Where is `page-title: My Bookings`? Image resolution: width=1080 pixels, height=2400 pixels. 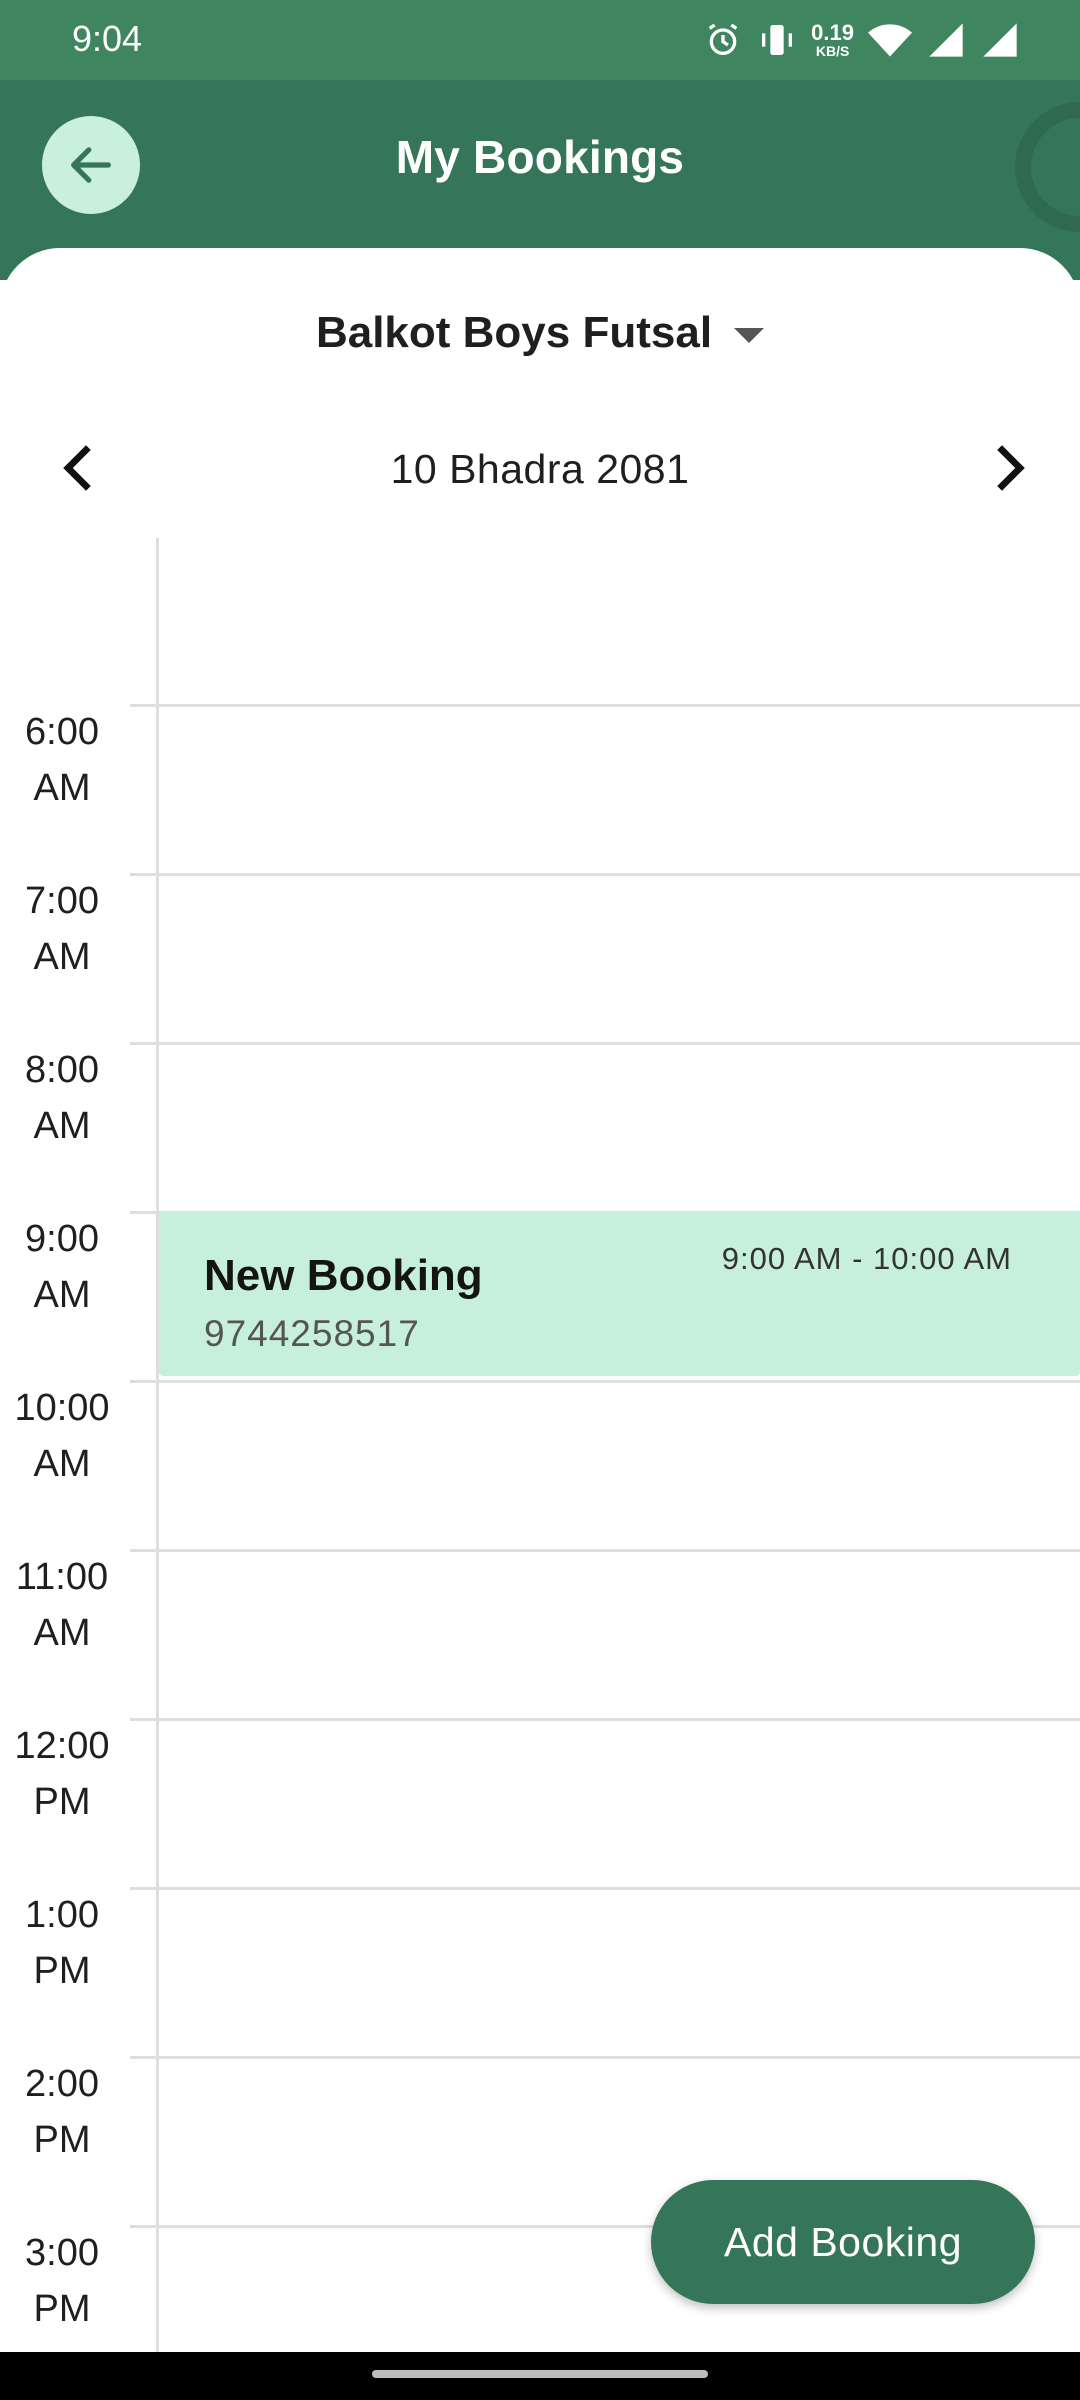
page-title: My Bookings is located at coordinates (540, 157).